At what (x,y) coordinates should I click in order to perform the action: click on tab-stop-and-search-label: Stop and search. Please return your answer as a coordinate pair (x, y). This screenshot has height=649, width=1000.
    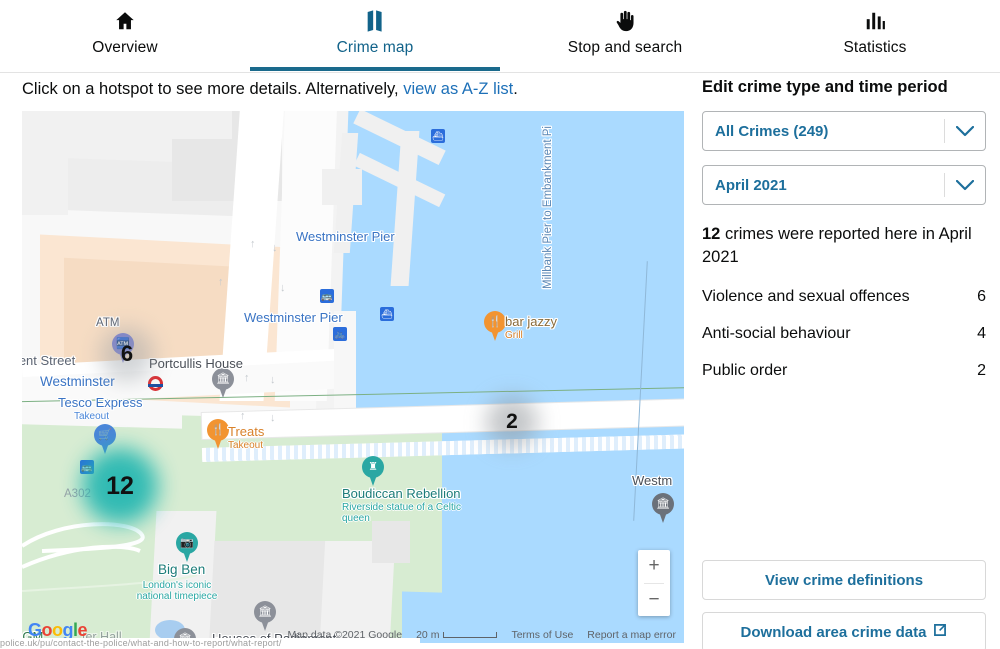
    Looking at the image, I should click on (625, 47).